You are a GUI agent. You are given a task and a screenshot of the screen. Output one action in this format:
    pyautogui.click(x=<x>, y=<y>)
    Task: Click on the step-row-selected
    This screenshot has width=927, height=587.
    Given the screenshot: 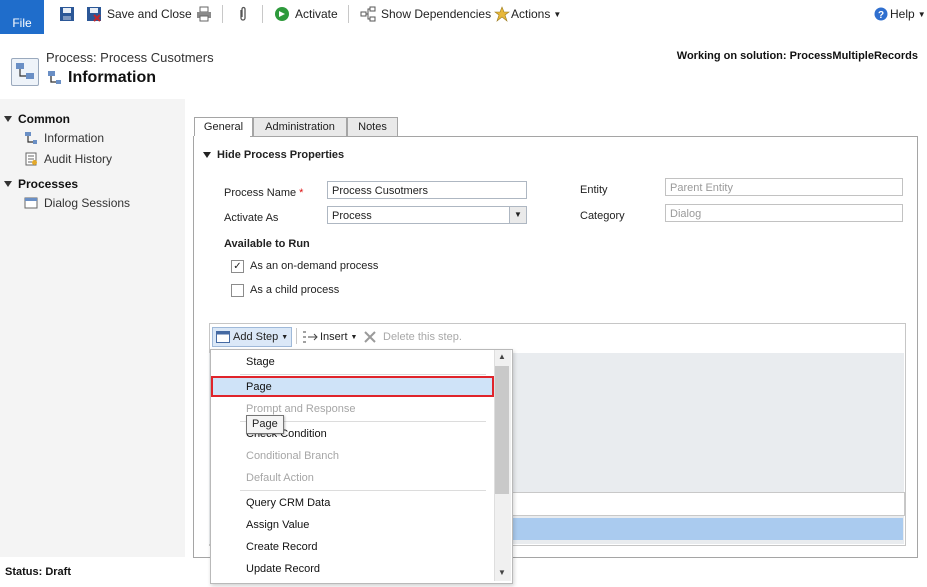 What is the action you would take?
    pyautogui.click(x=705, y=529)
    